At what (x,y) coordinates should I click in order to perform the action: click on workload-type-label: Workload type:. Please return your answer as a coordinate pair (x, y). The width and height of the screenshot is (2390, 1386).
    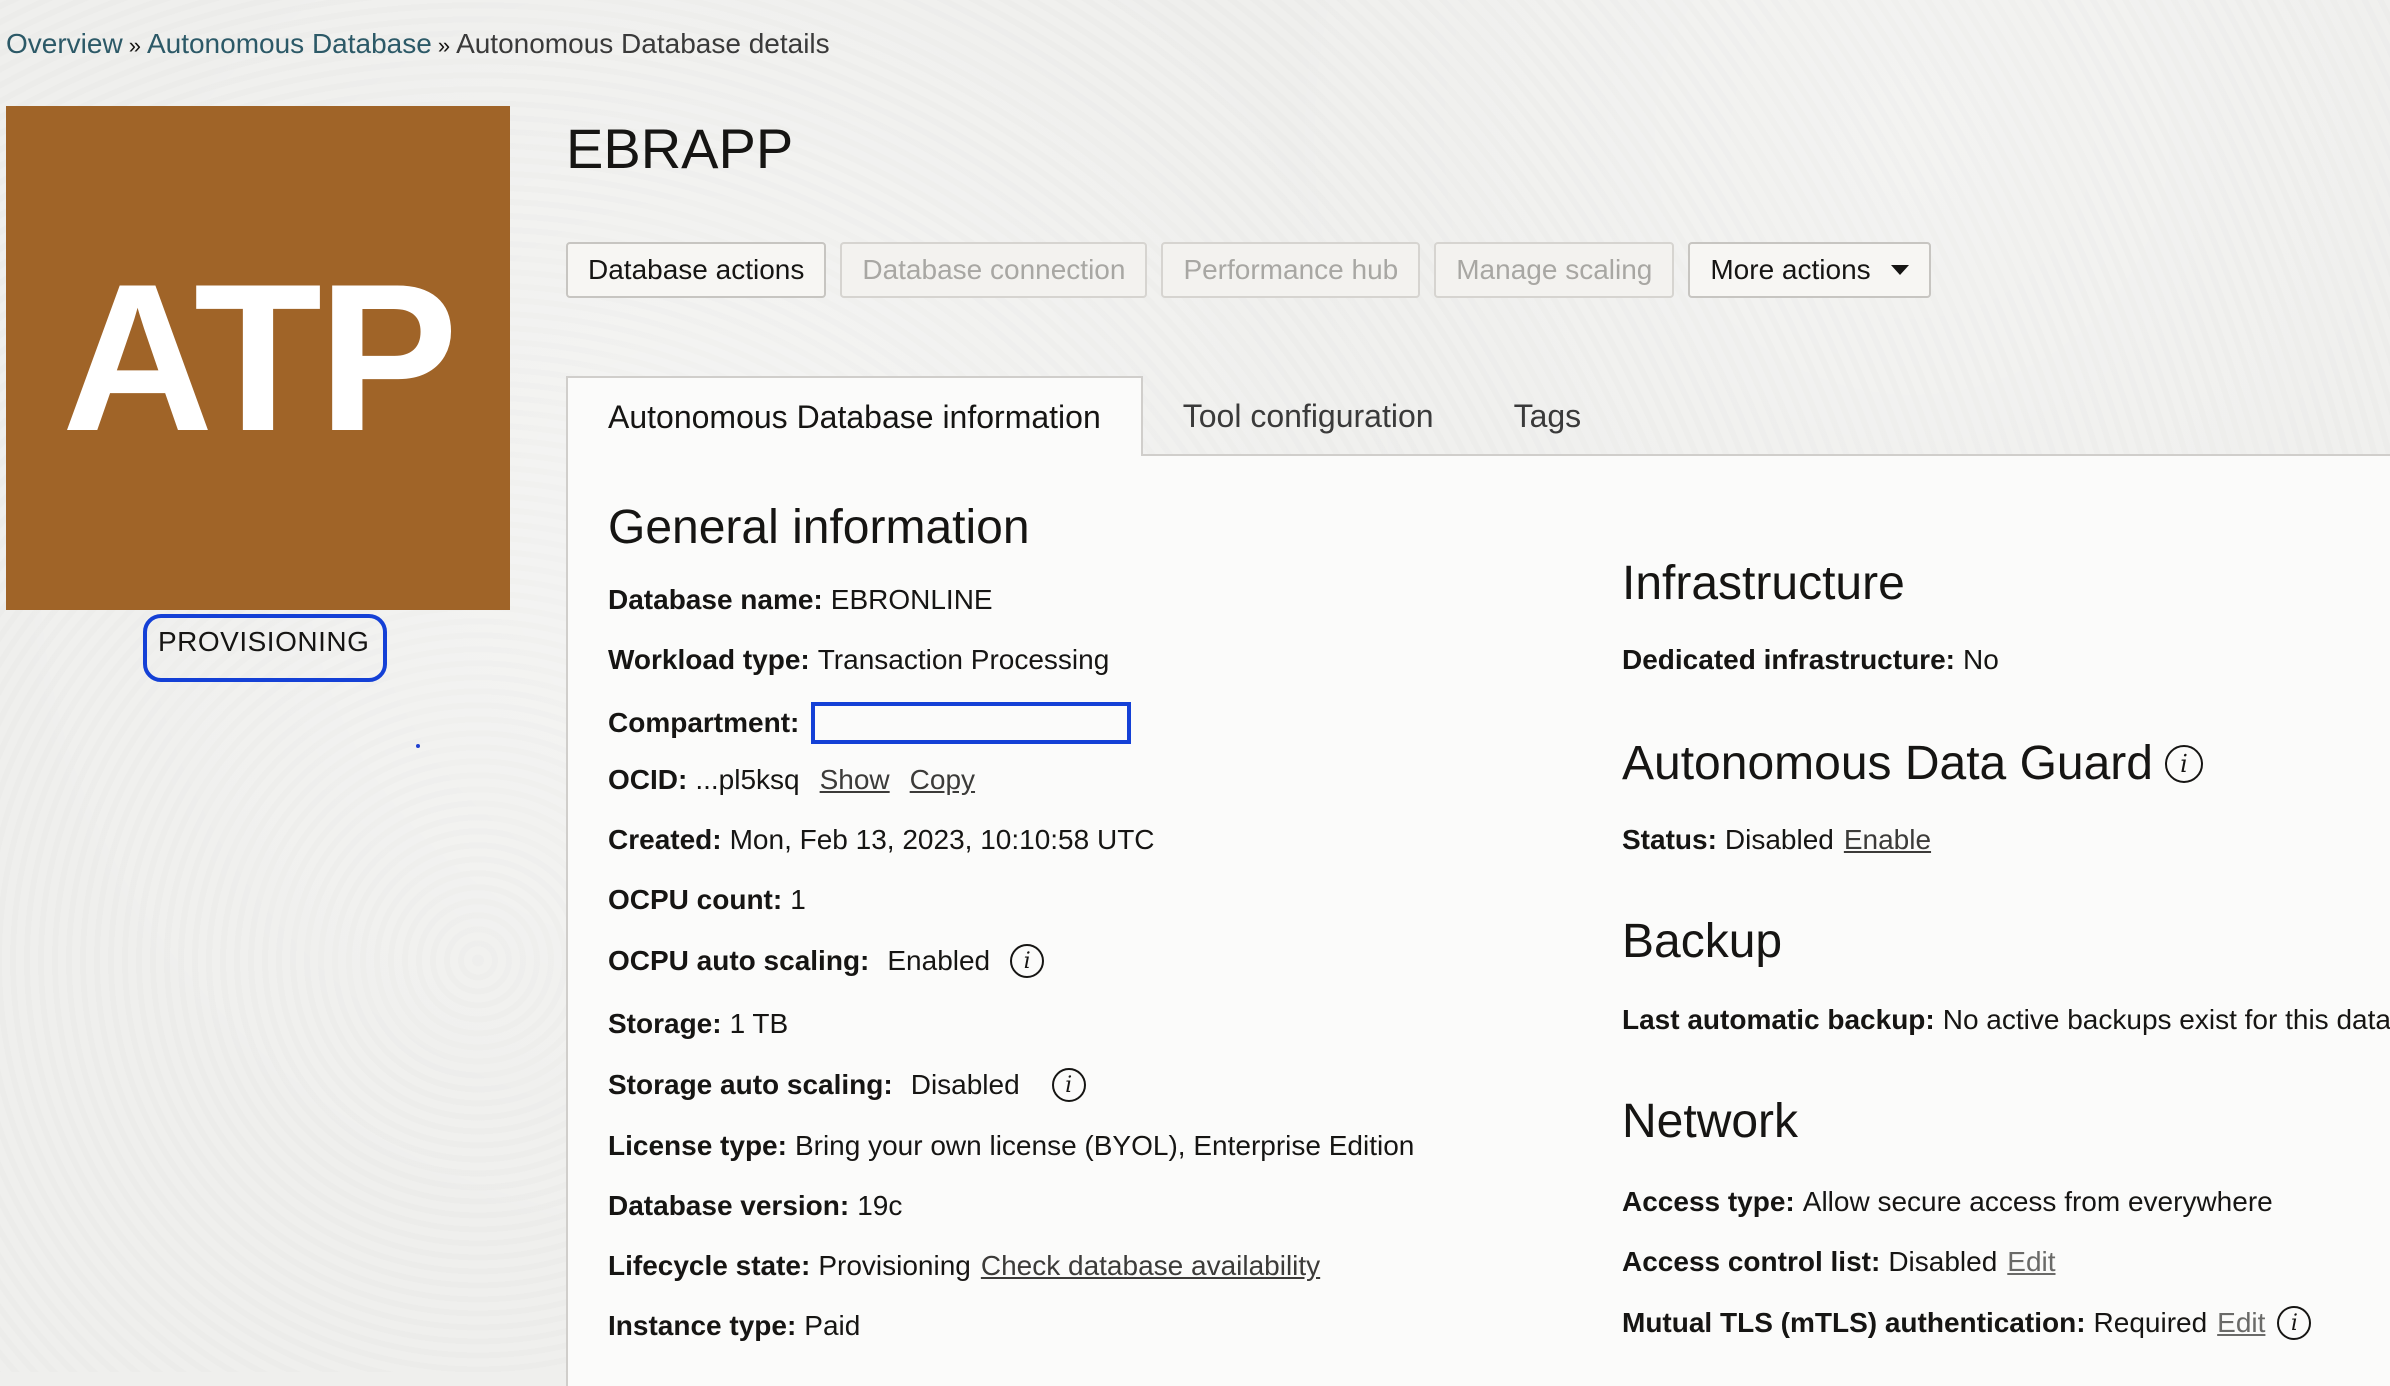
    Looking at the image, I should click on (709, 659).